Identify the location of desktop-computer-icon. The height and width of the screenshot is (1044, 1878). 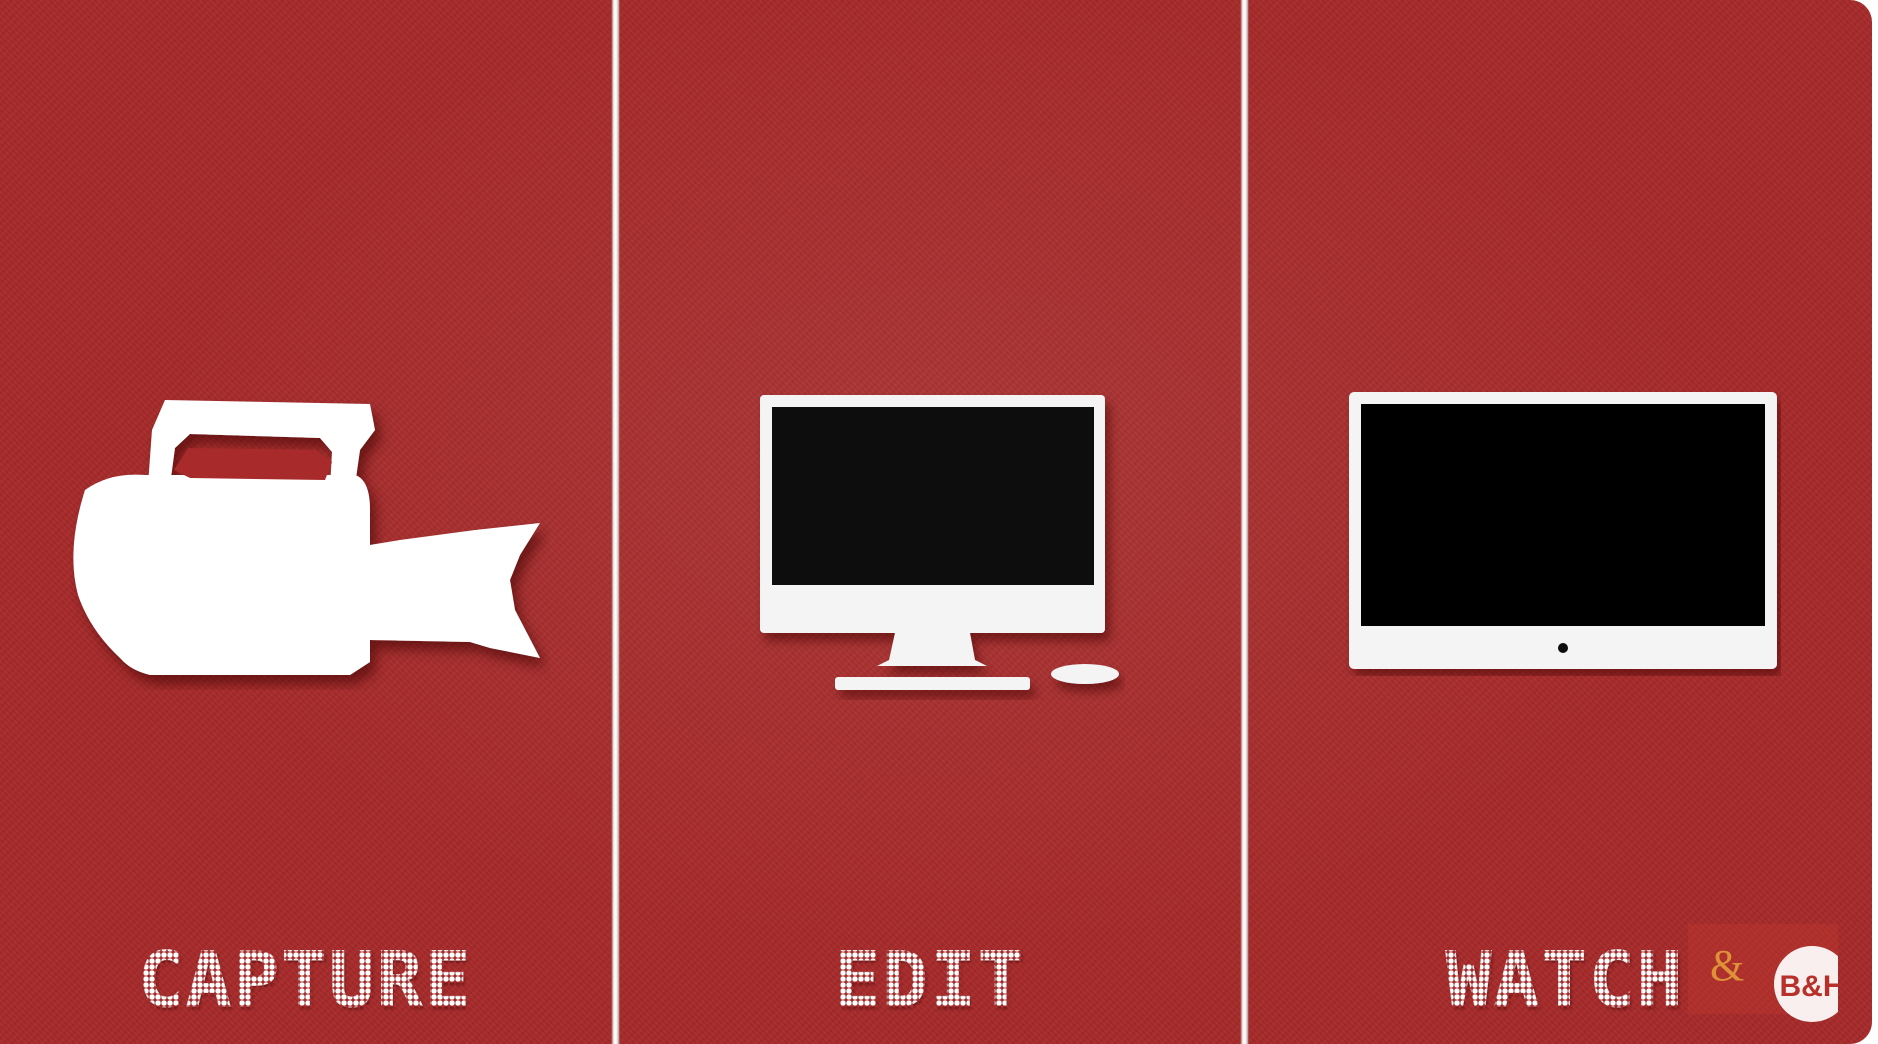
(939, 542).